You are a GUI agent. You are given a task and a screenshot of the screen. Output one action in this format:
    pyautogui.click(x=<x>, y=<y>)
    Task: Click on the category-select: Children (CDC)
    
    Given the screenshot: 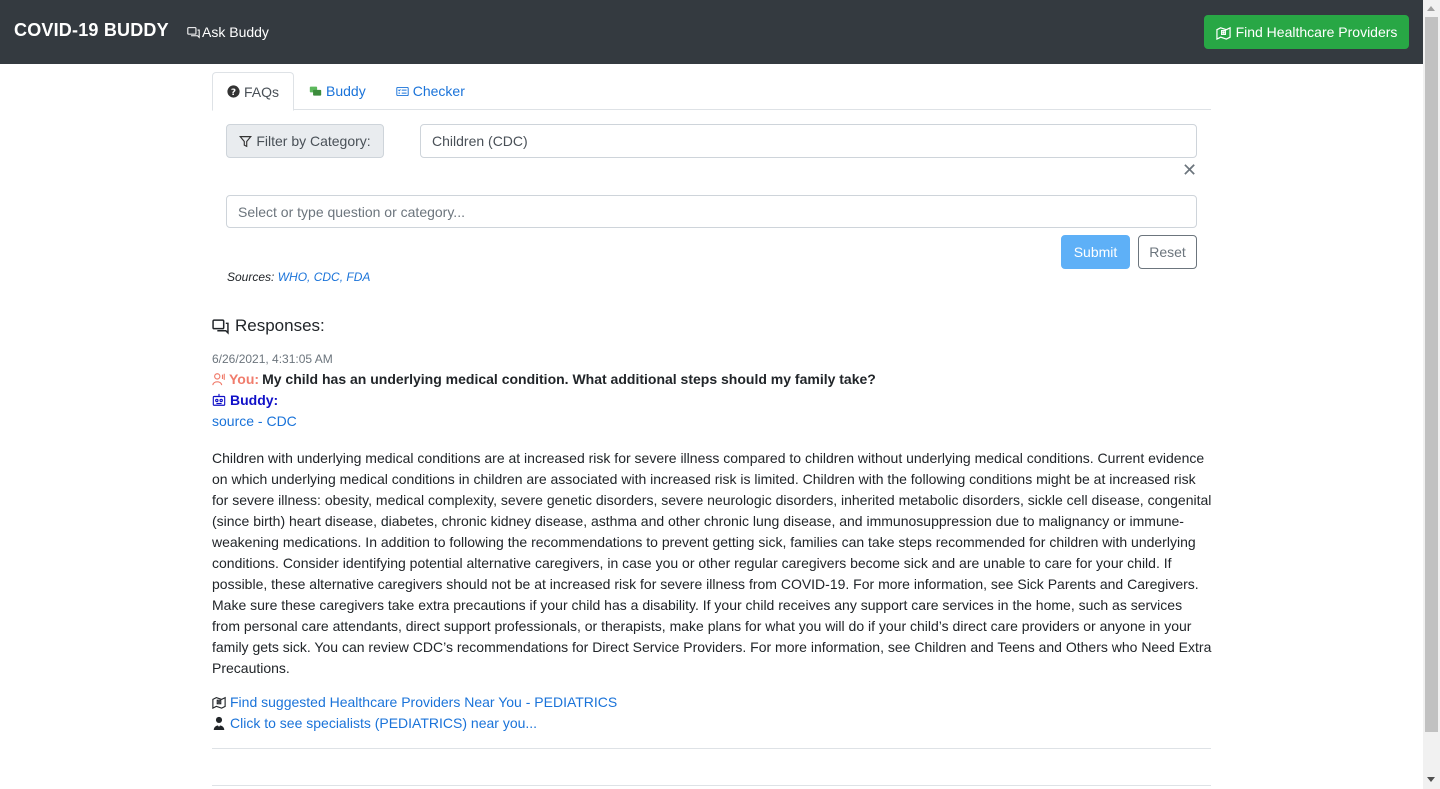 What is the action you would take?
    pyautogui.click(x=808, y=141)
    